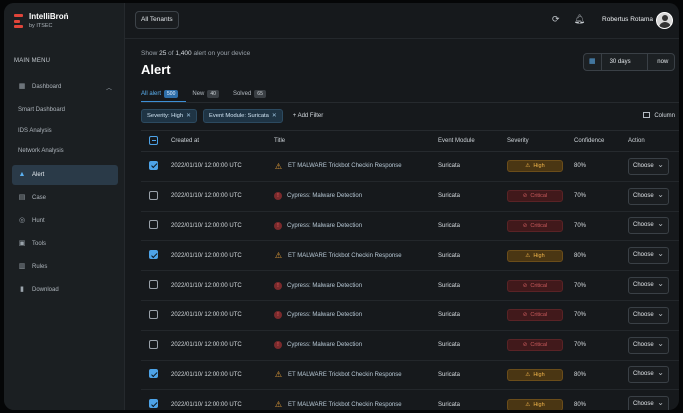 This screenshot has width=683, height=413. I want to click on event-module-cell: Suricata, so click(449, 255).